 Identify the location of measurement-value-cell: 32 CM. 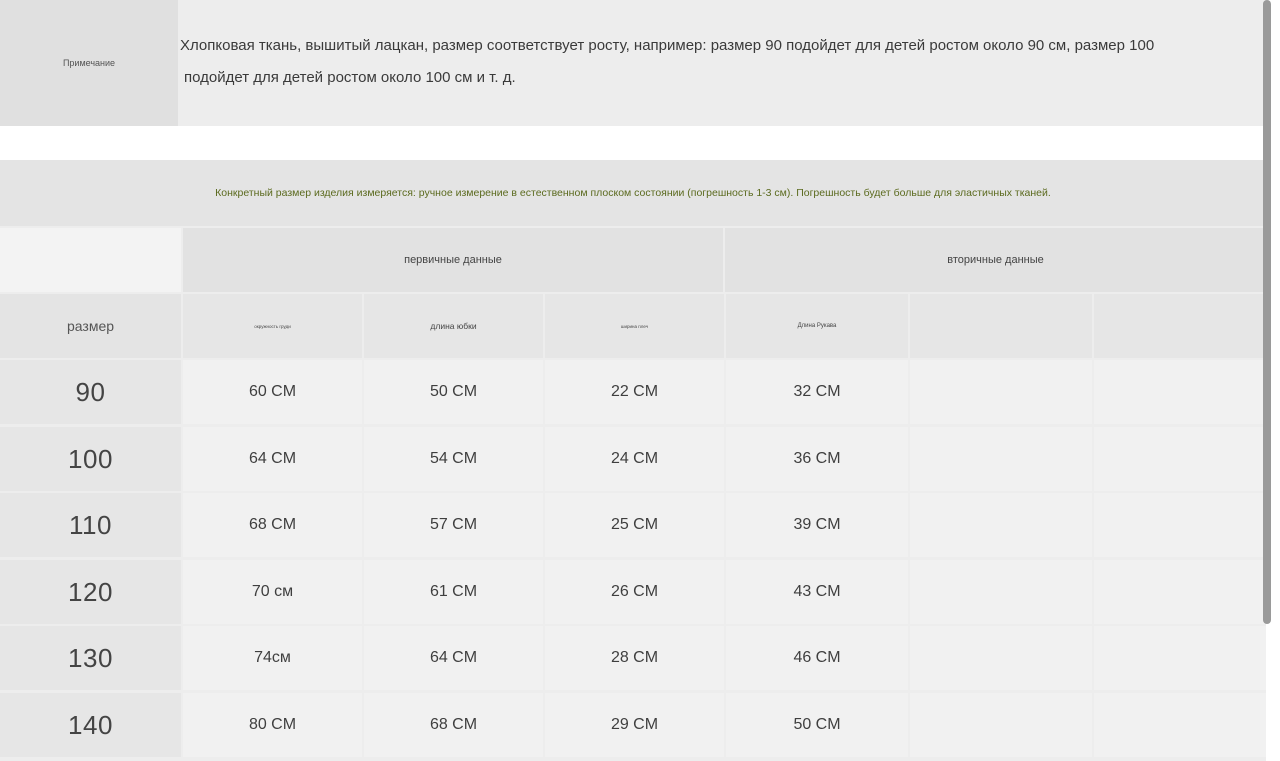
(817, 392).